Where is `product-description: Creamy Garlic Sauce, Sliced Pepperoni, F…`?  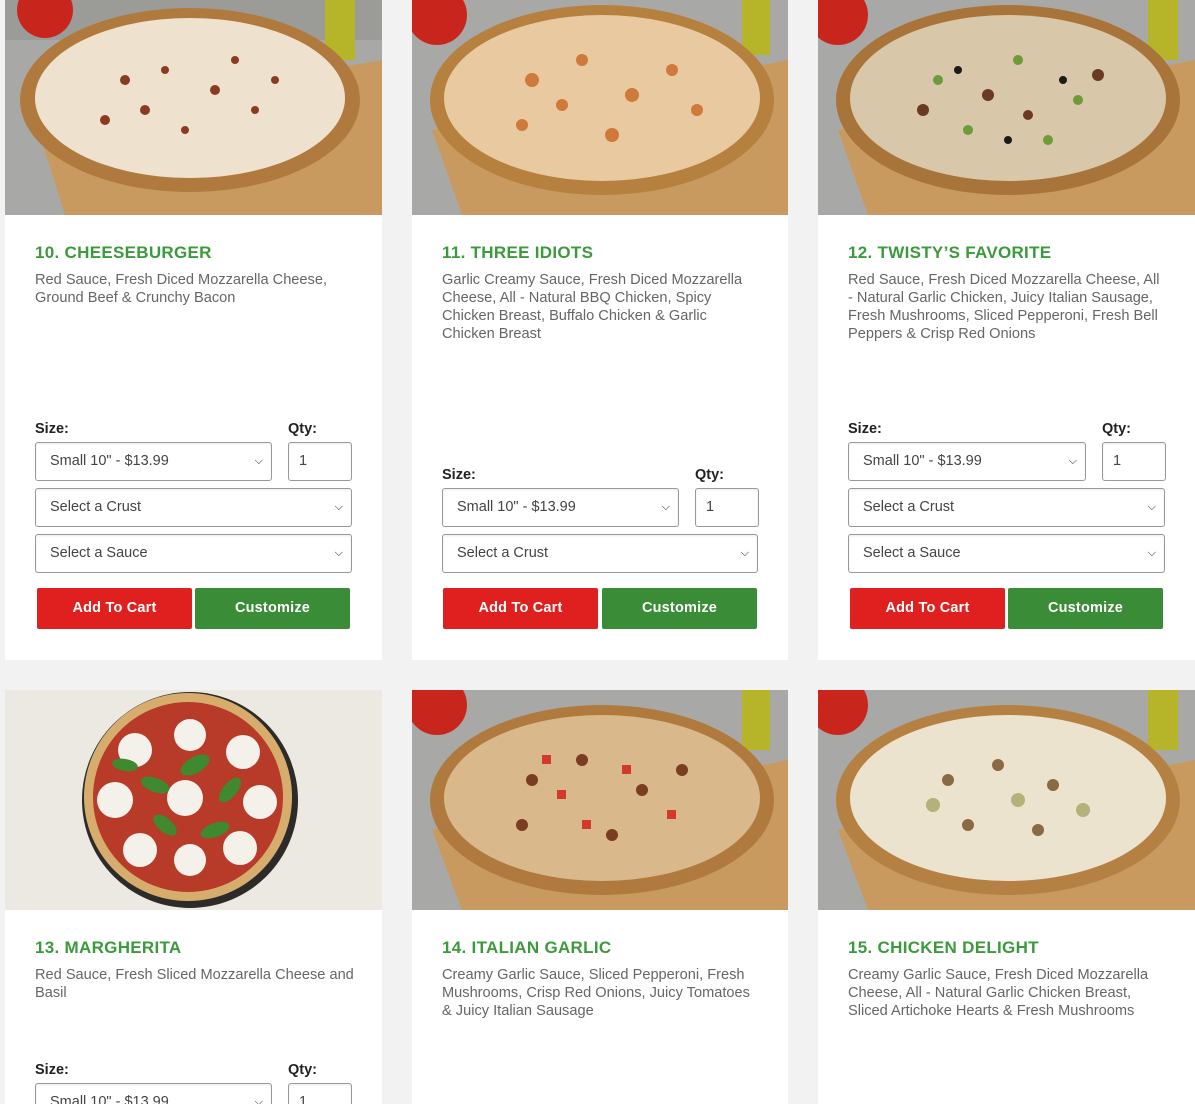 product-description: Creamy Garlic Sauce, Sliced Pepperoni, F… is located at coordinates (596, 993).